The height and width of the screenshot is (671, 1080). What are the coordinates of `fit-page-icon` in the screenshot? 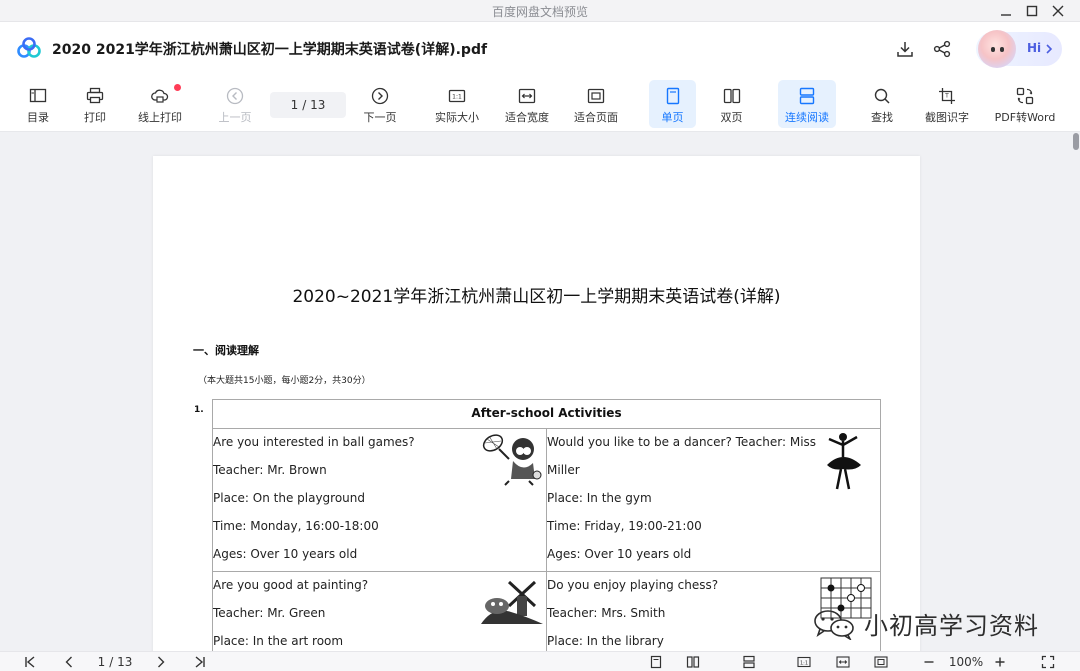 It's located at (596, 96).